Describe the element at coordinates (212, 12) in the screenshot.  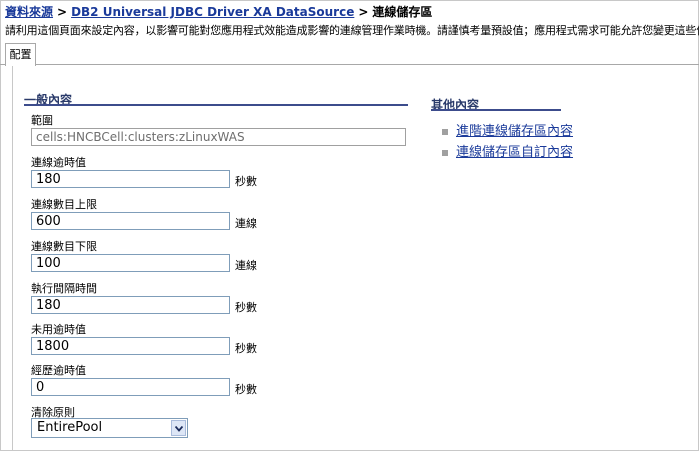
I see `breadcrumb-link-datasource: DB2 Universal JDBC Driver XA DataSource` at that location.